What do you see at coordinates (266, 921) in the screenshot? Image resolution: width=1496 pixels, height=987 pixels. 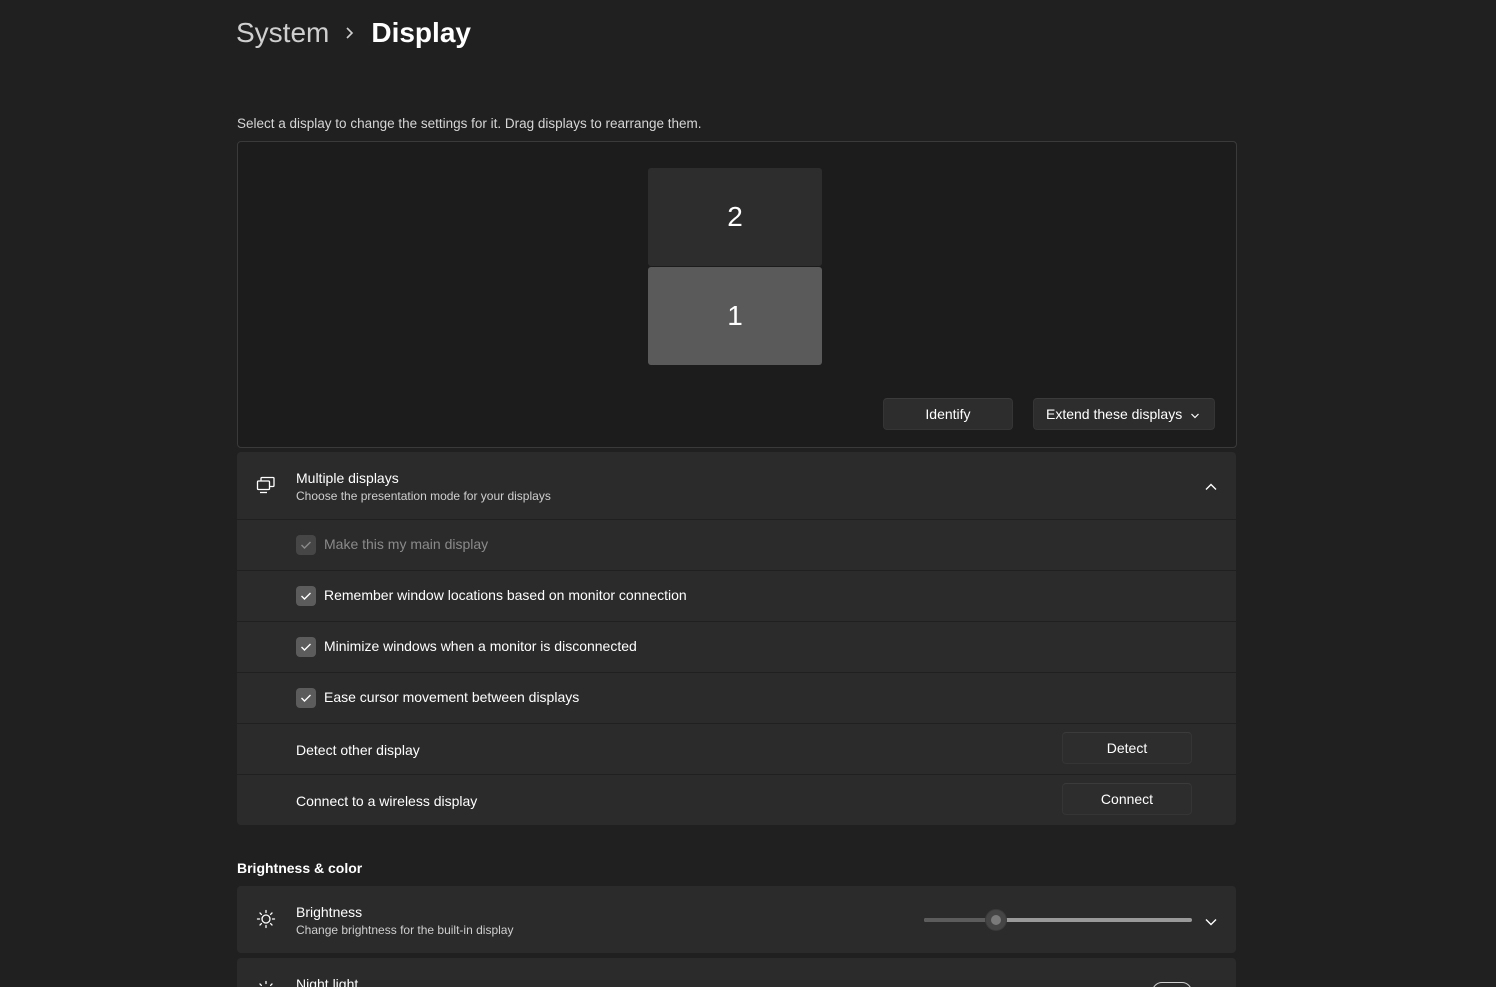 I see `sun-icon` at bounding box center [266, 921].